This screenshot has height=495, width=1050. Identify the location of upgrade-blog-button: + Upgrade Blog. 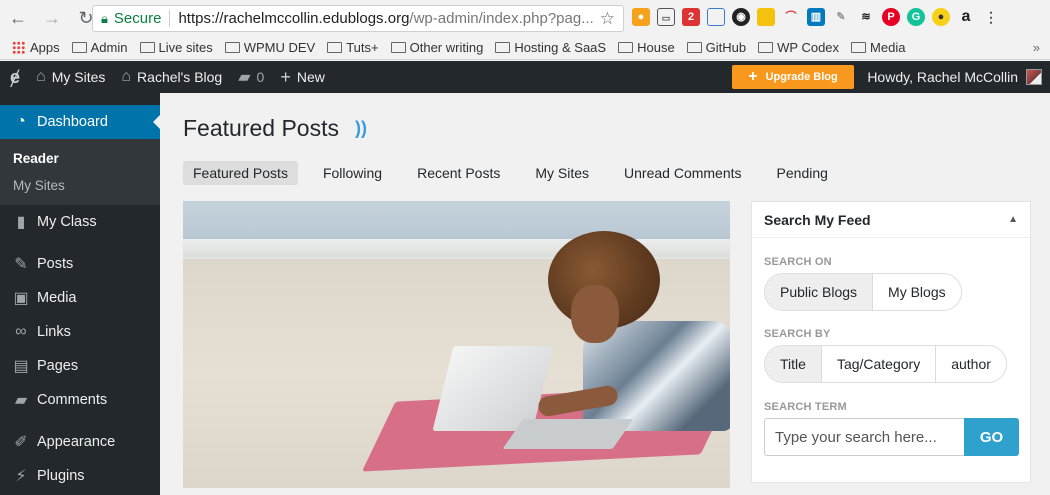
(793, 77).